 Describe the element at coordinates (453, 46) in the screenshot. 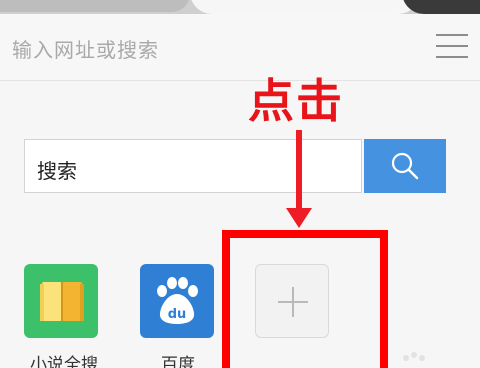

I see `hamburger-menu-icon` at that location.